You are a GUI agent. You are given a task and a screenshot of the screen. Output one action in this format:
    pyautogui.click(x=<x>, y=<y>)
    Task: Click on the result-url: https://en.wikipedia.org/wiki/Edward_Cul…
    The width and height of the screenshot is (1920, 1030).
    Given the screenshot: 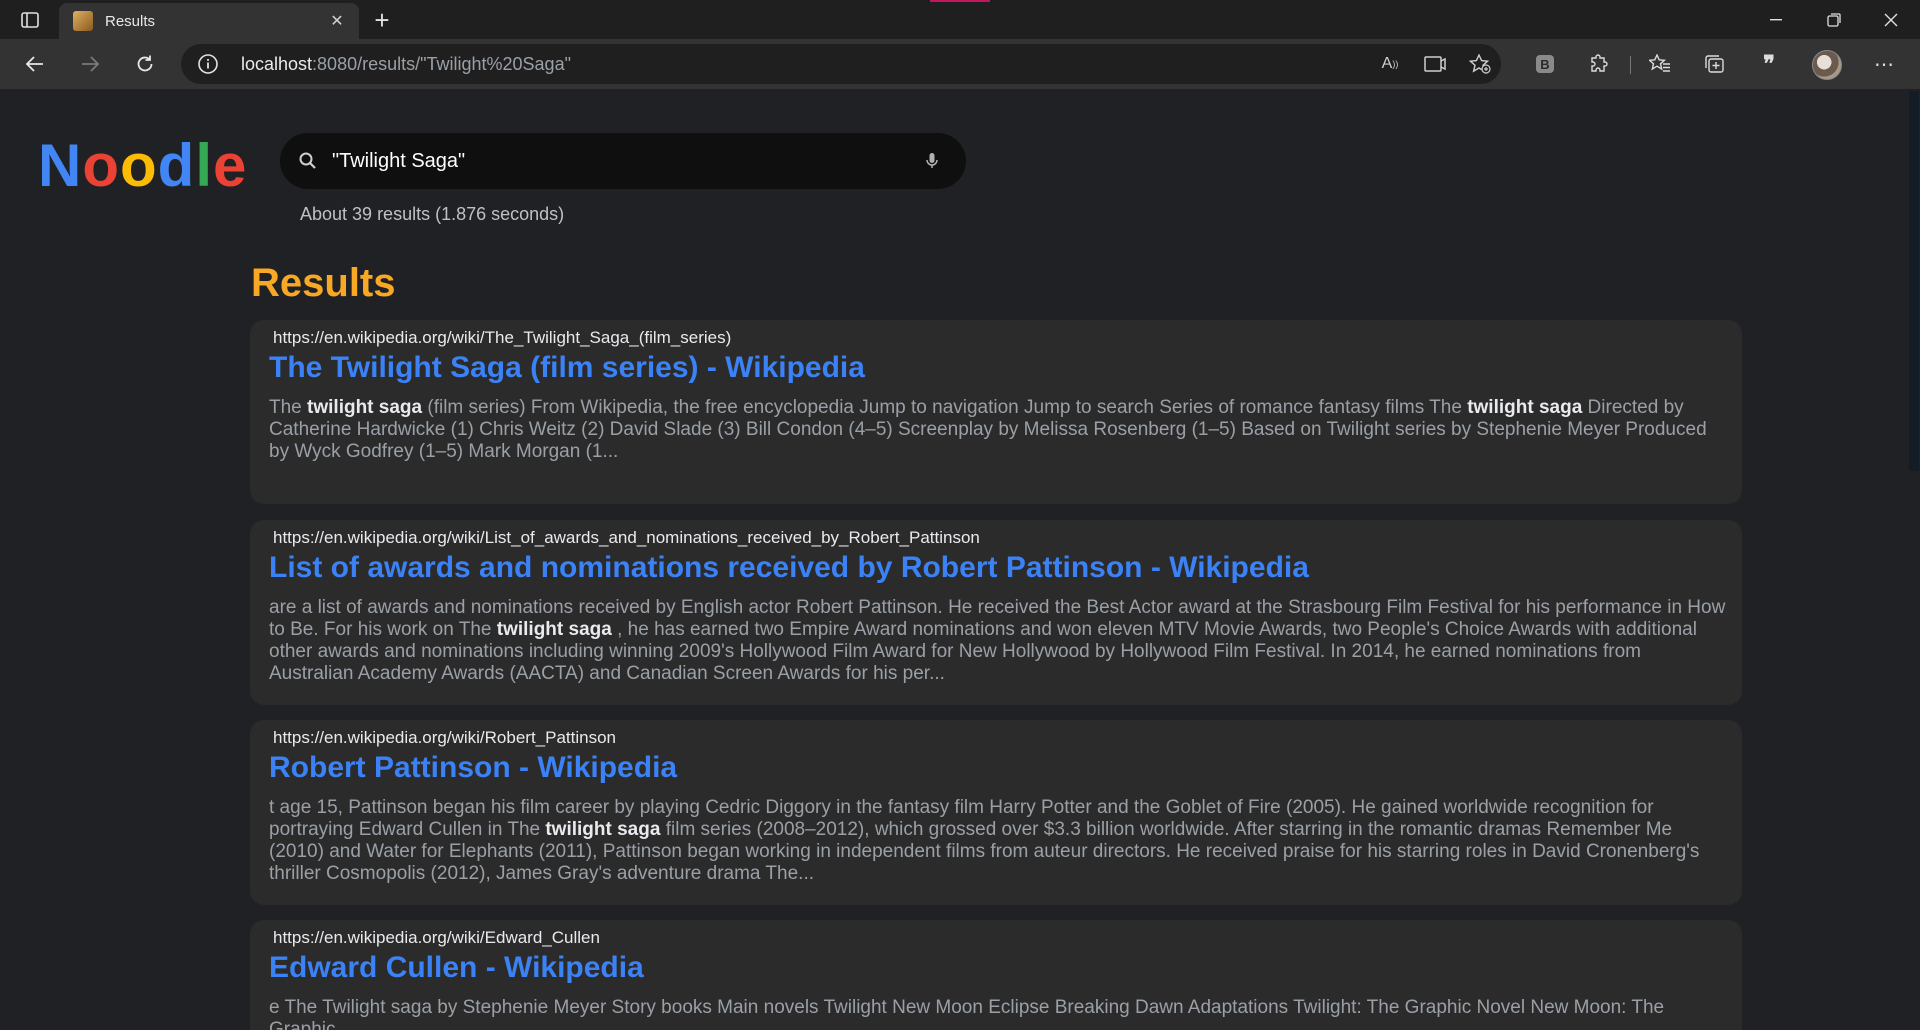 What is the action you would take?
    pyautogui.click(x=998, y=938)
    